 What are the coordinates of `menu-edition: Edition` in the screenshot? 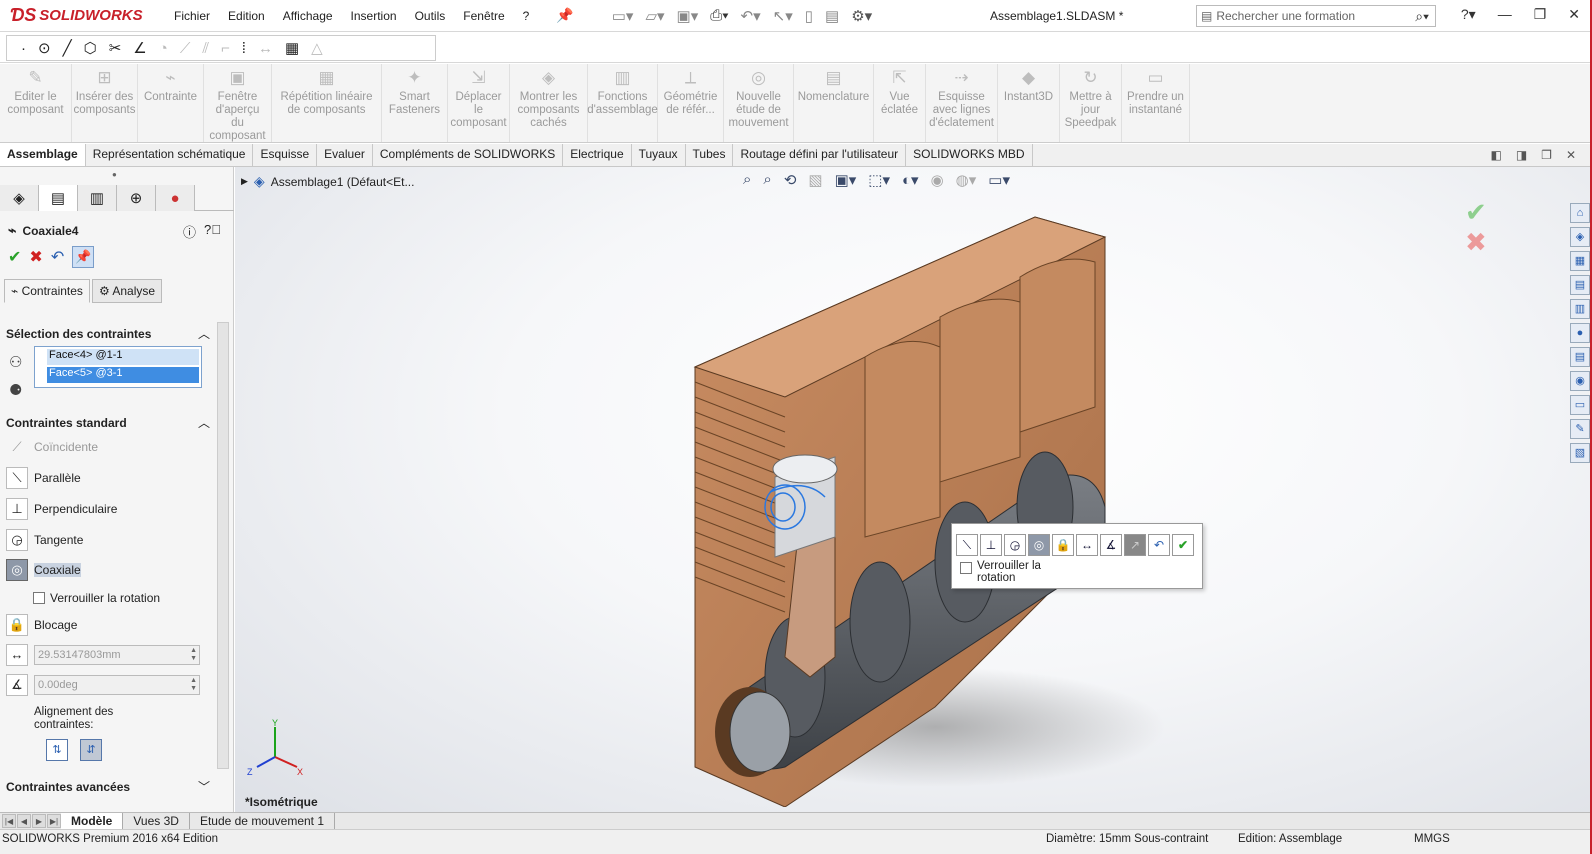 It's located at (246, 16).